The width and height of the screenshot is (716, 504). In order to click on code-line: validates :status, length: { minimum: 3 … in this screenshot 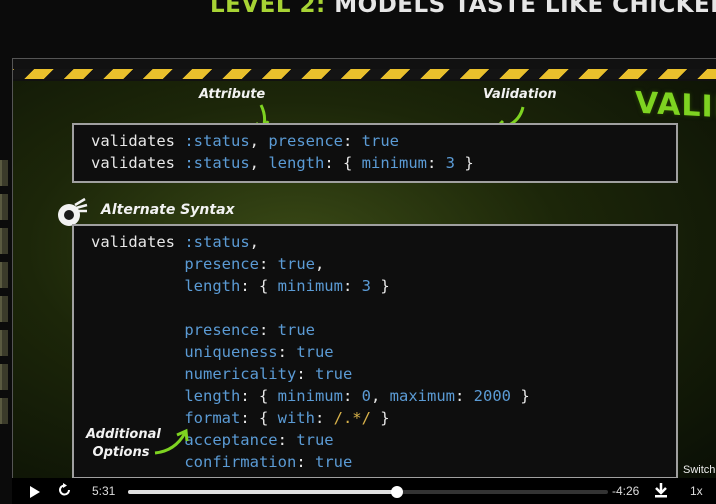, I will do `click(282, 163)`.